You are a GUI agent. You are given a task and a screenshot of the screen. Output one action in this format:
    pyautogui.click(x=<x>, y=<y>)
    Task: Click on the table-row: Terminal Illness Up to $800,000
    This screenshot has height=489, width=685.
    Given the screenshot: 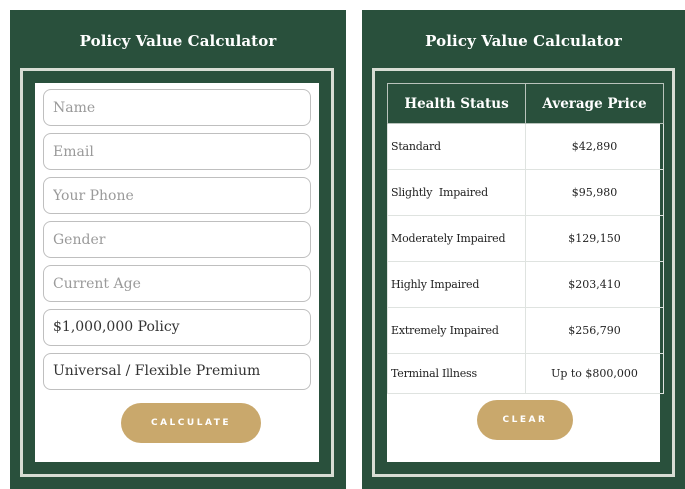 What is the action you would take?
    pyautogui.click(x=525, y=373)
    